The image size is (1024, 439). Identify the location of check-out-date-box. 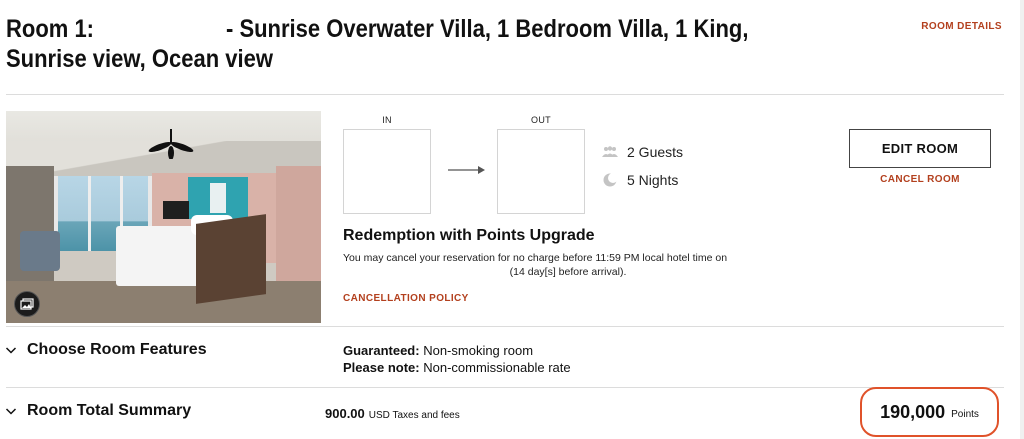
(541, 171).